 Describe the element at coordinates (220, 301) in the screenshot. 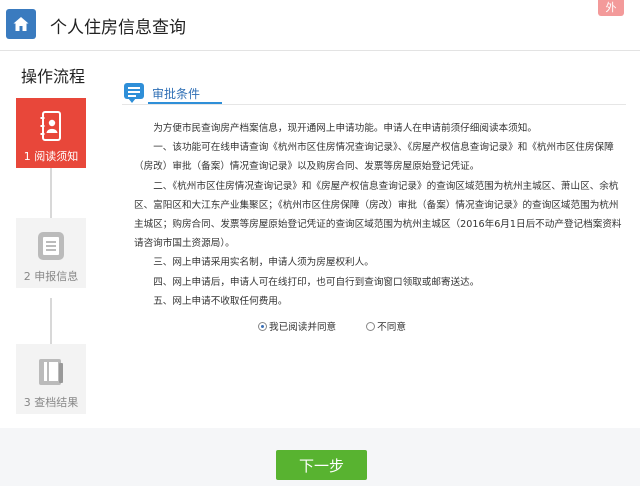

I see `notice-paragraph: 五、网上申请不收取任何费用。` at that location.